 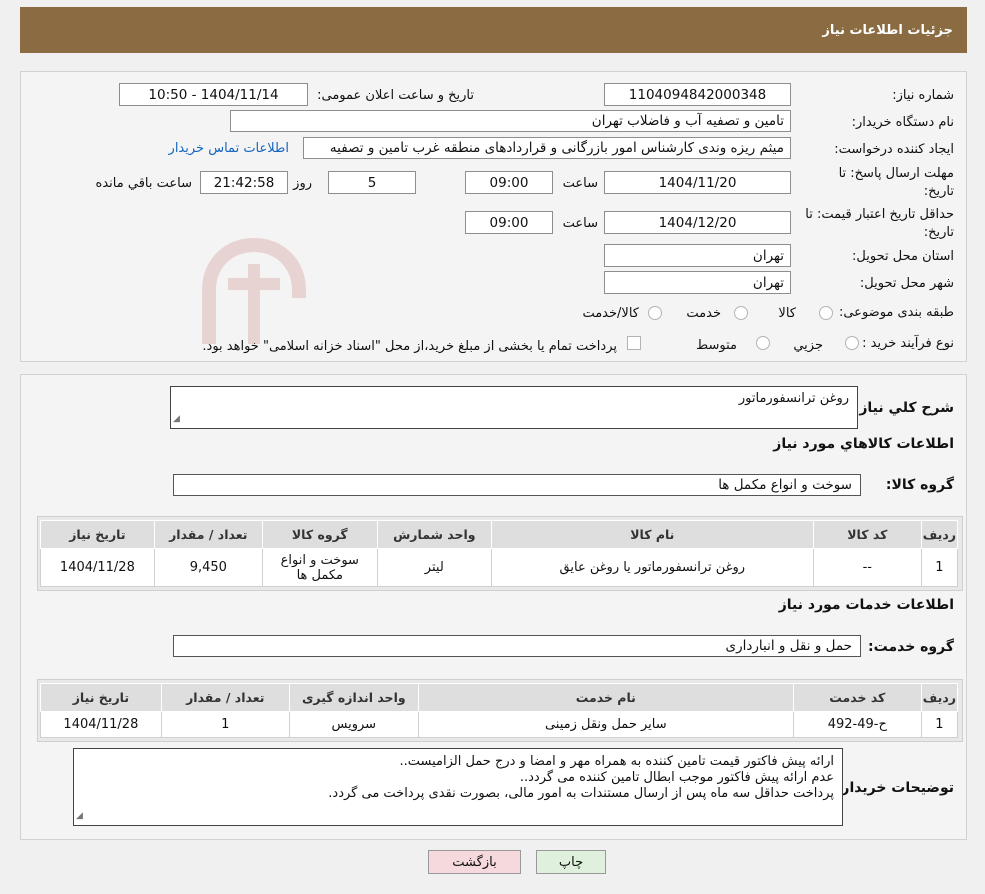 I want to click on services-col-row: رديف, so click(x=939, y=697).